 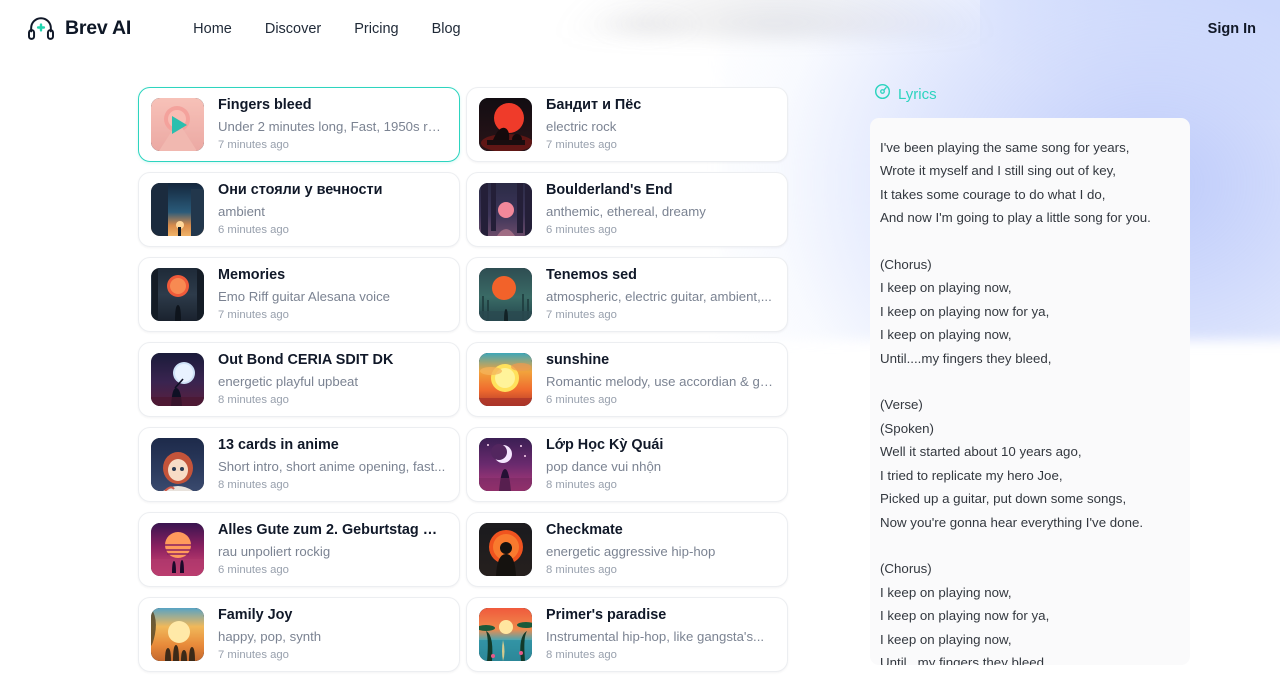 What do you see at coordinates (591, 275) in the screenshot?
I see `song-title: Tenemos sed` at bounding box center [591, 275].